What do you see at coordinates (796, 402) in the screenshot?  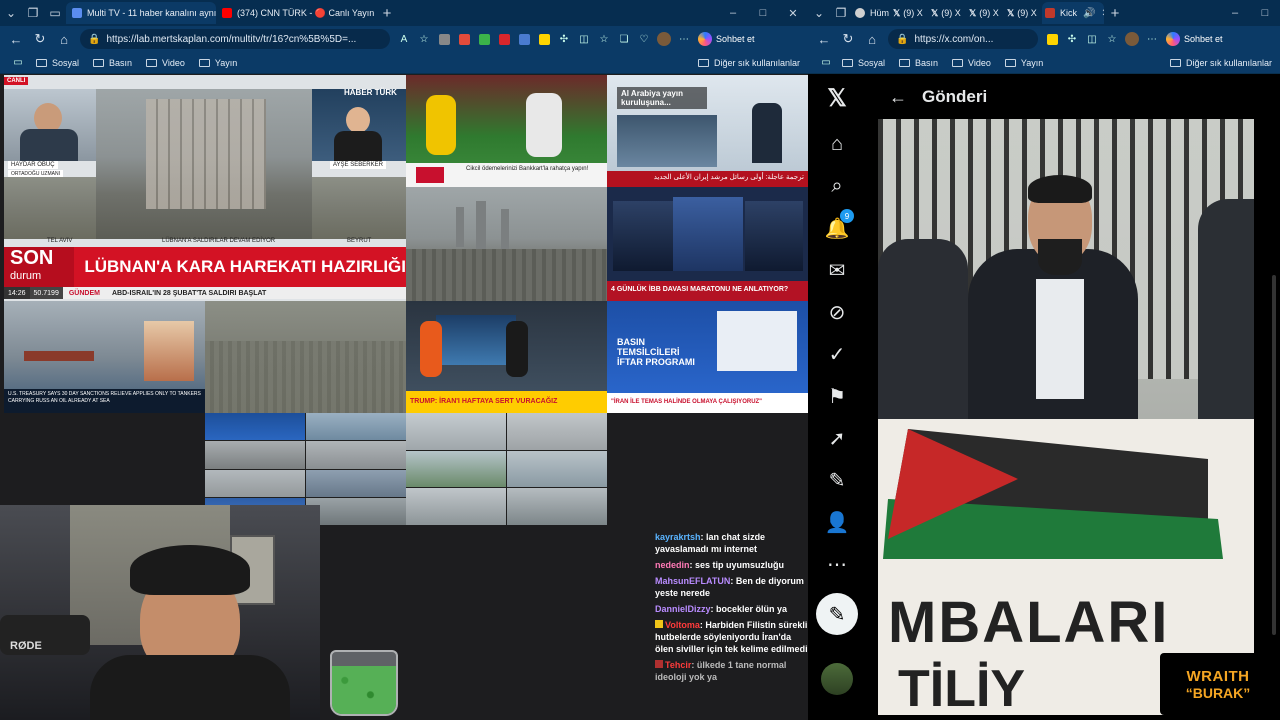 I see `settings-gear-icon: ⚙` at bounding box center [796, 402].